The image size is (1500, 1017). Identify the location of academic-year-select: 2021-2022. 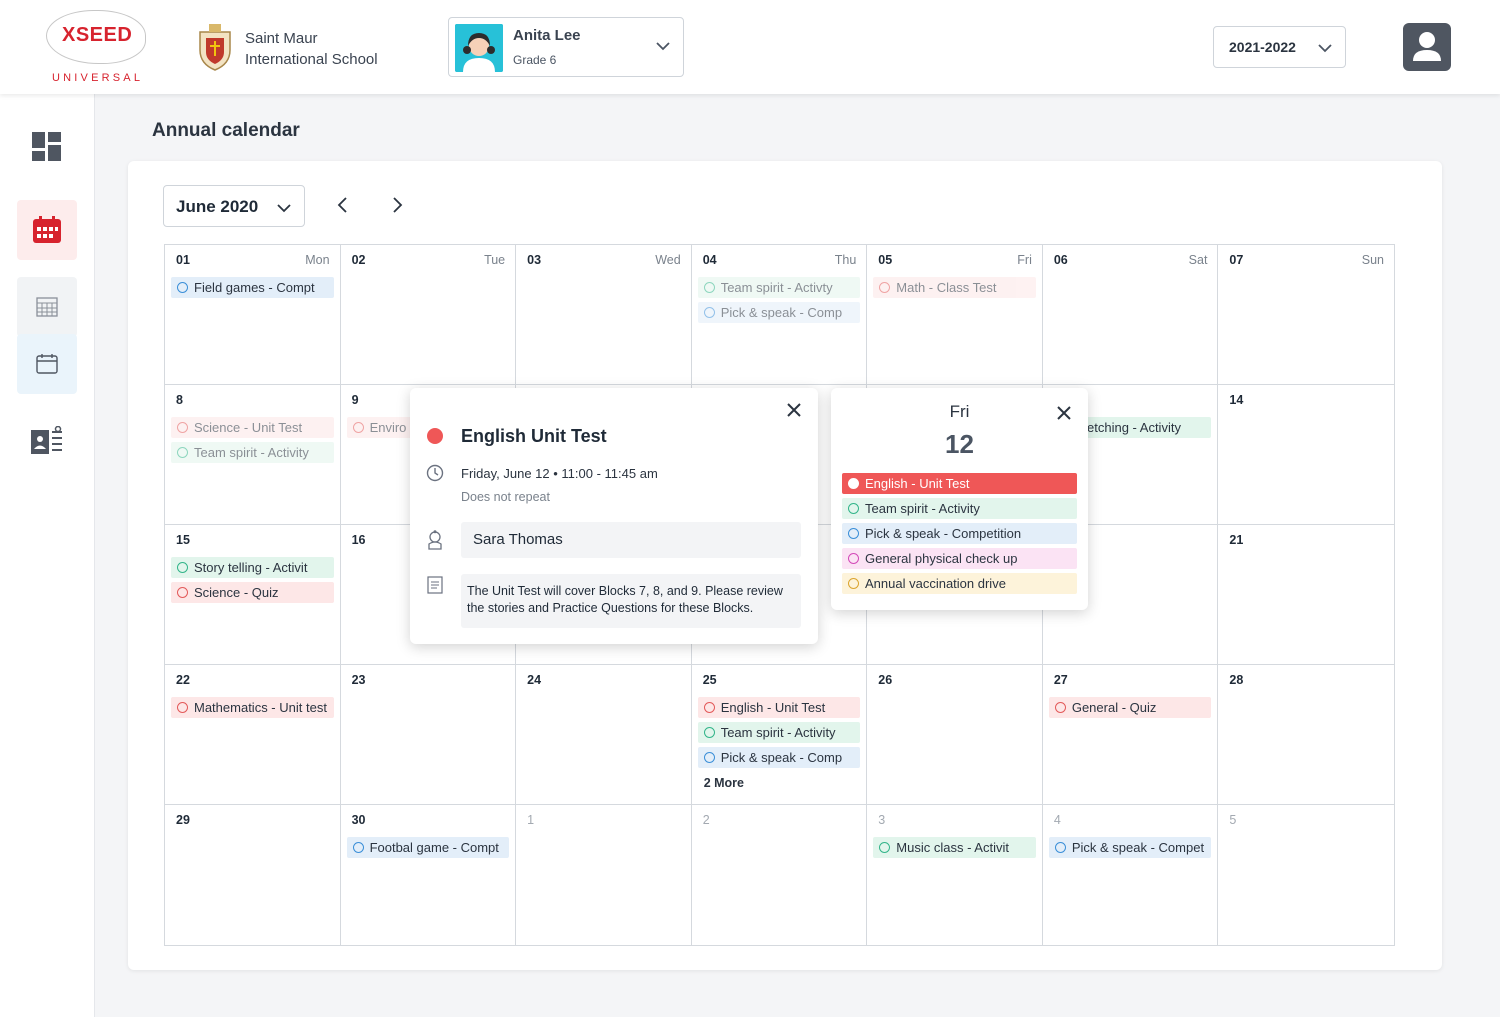
(1279, 47).